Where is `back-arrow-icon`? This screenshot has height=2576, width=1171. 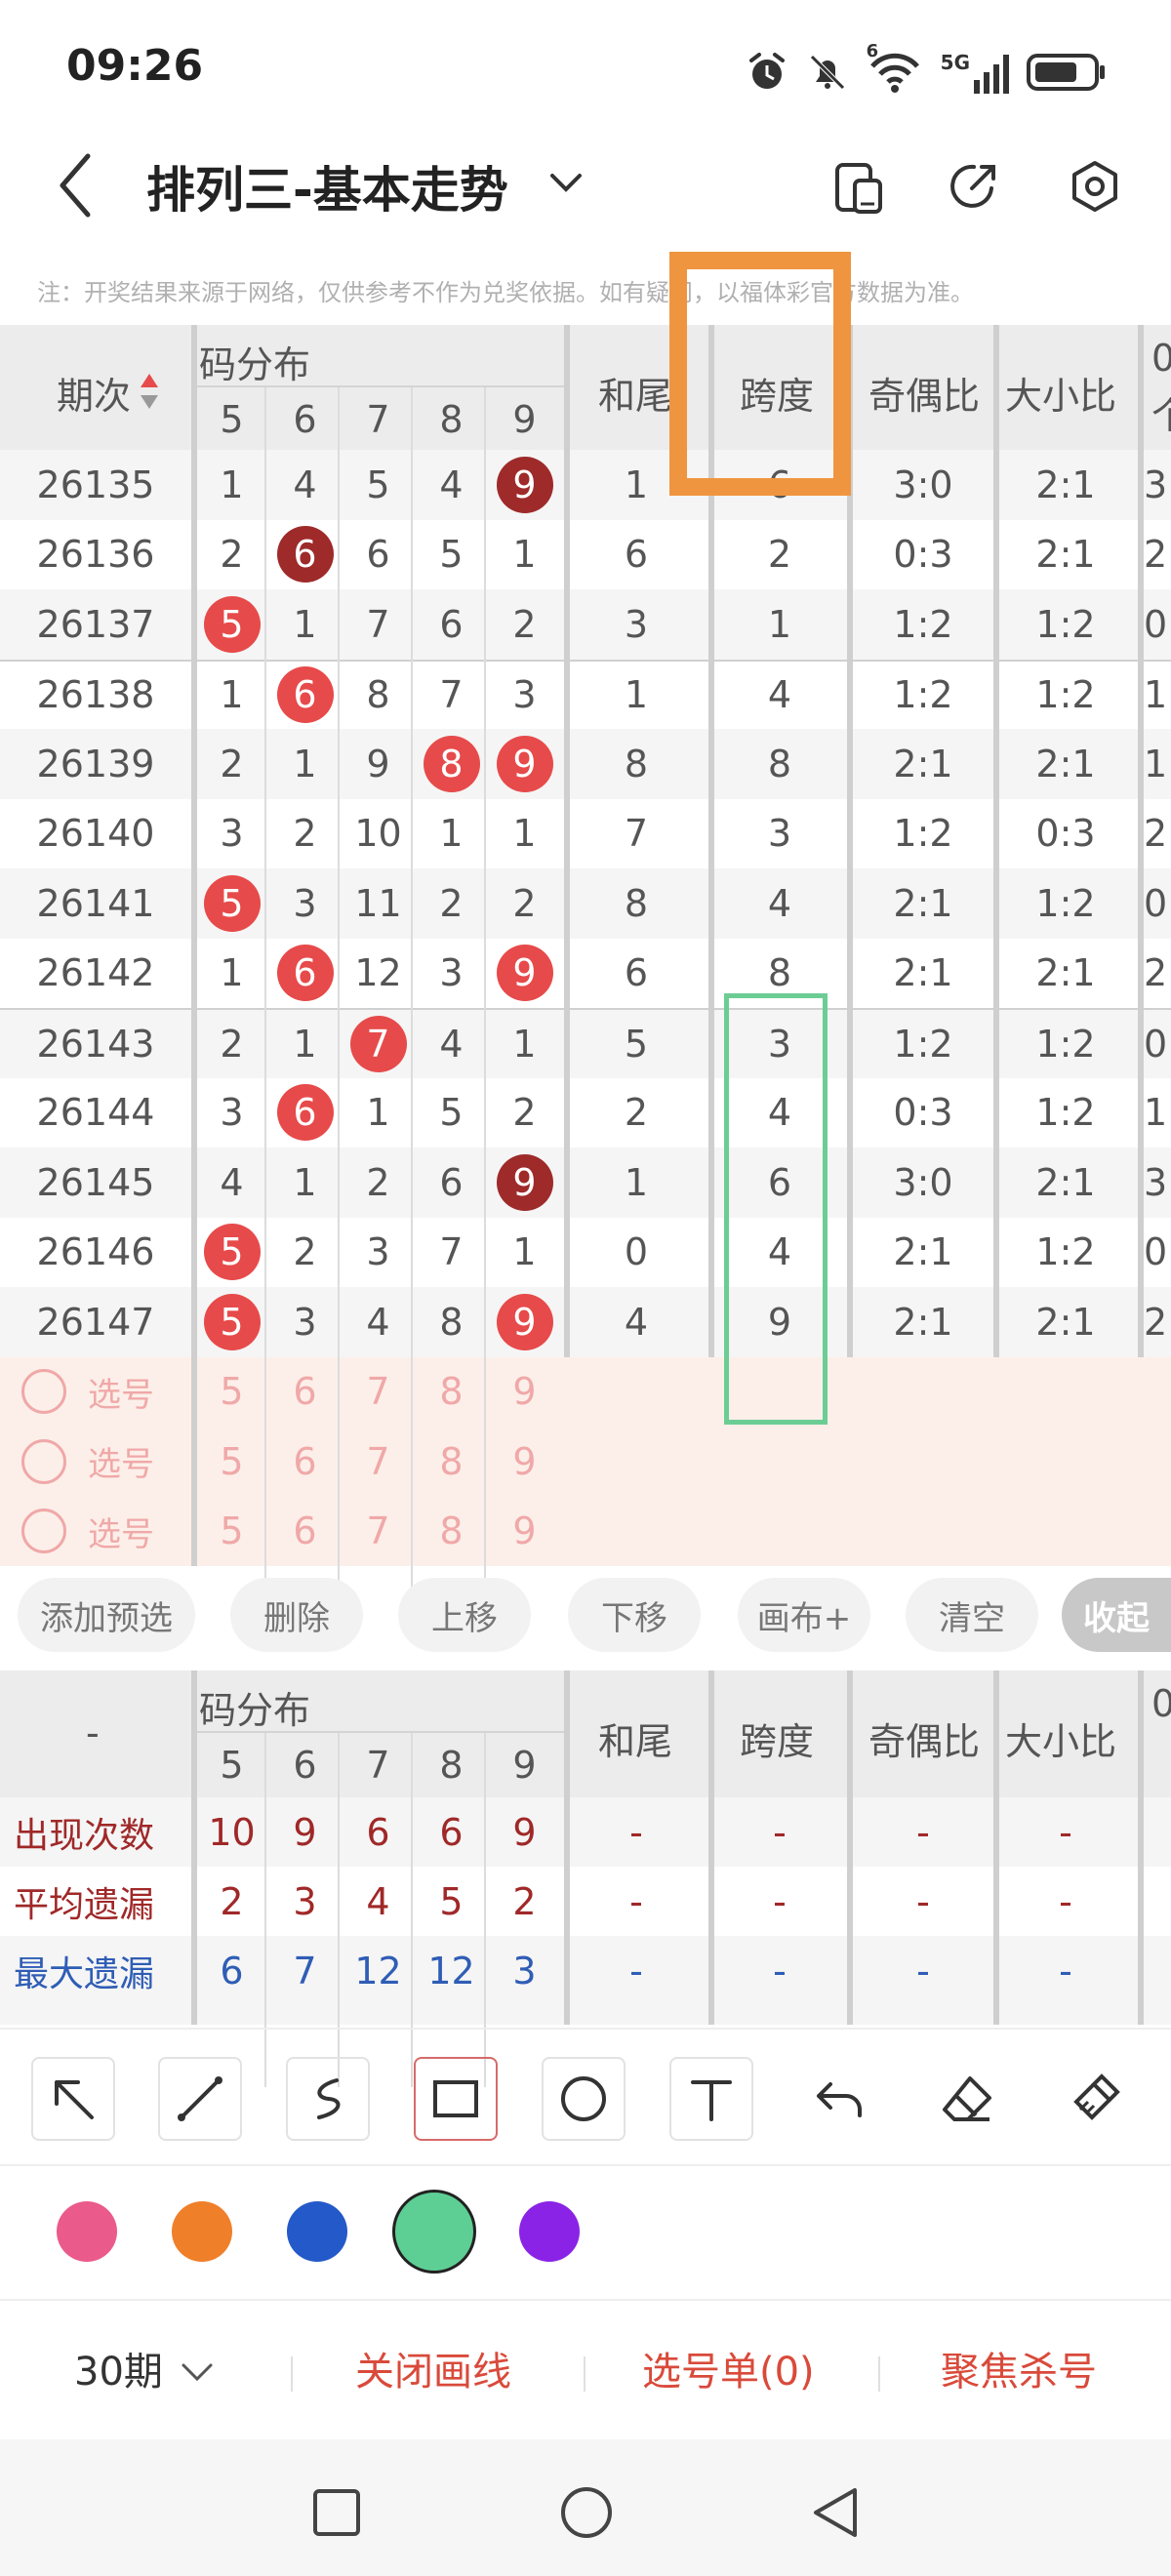 back-arrow-icon is located at coordinates (75, 185).